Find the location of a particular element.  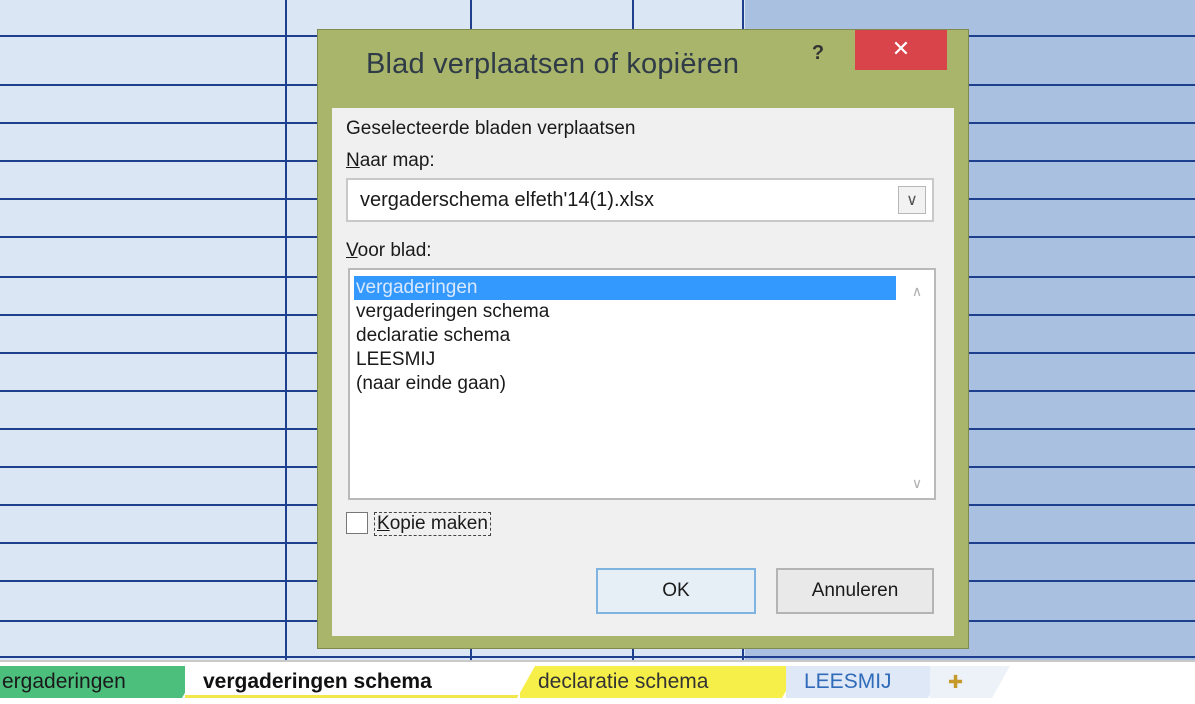

sheet-tab-vergaderingen: ergaderingen is located at coordinates (100, 682).